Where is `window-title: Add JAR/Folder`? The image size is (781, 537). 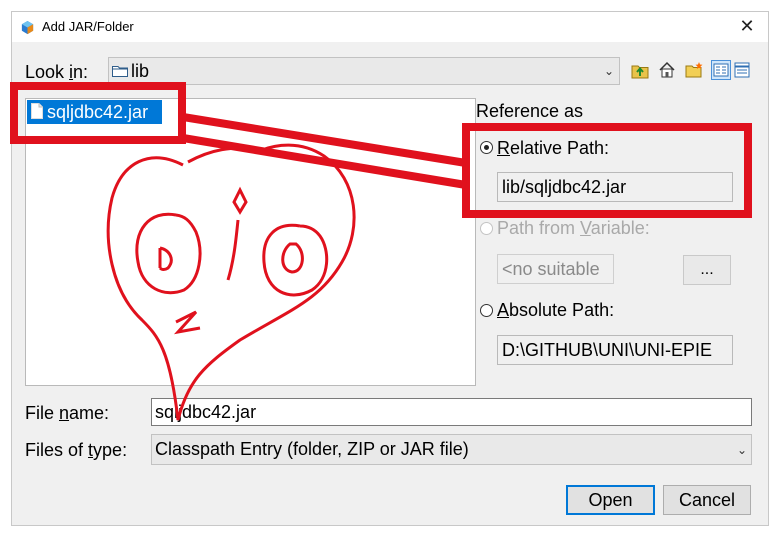
window-title: Add JAR/Folder is located at coordinates (88, 26).